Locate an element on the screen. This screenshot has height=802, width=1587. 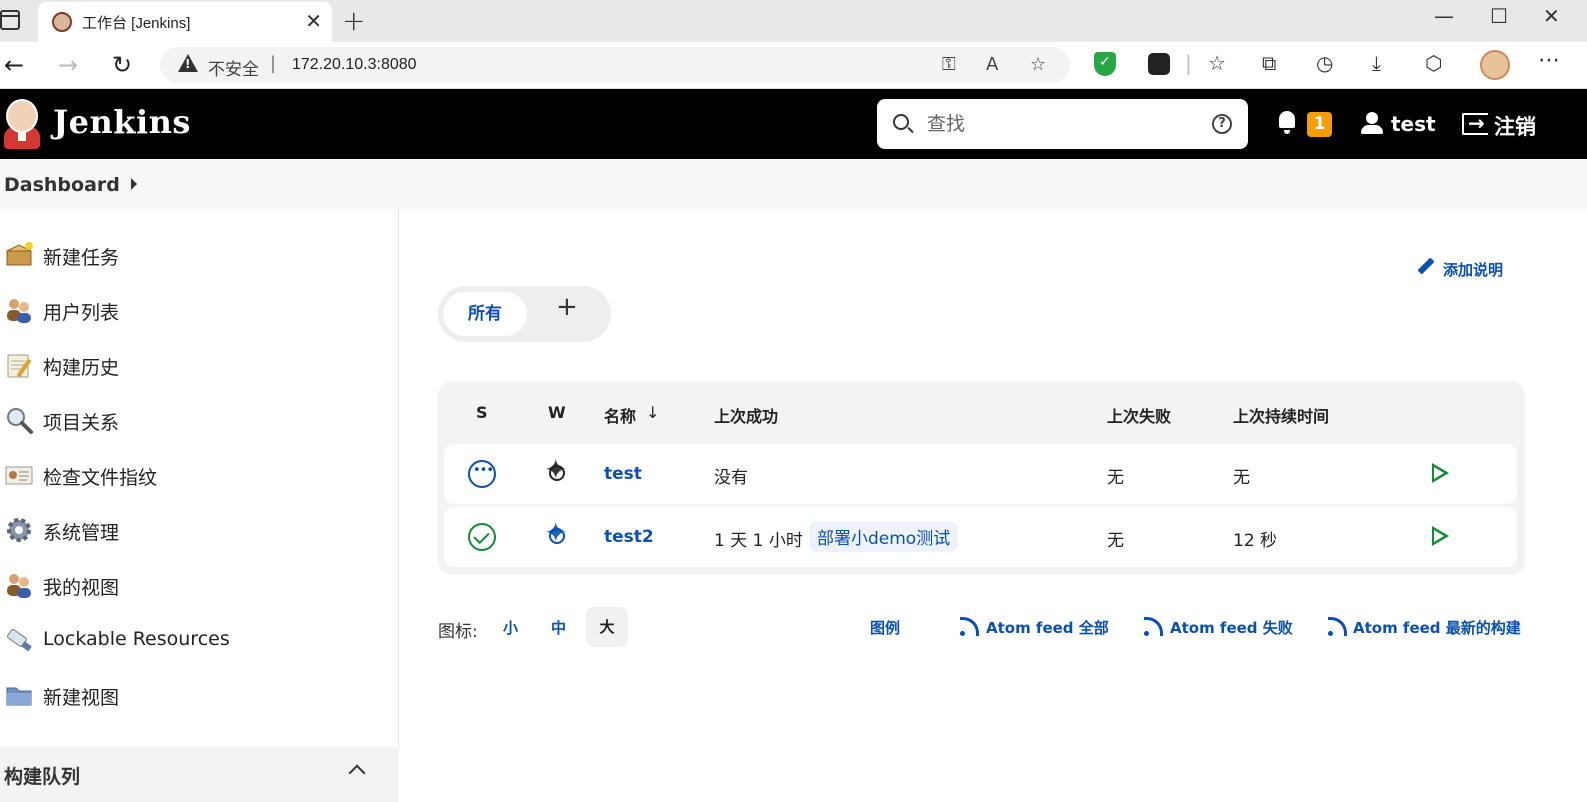
atom-feed-all-link: Atom feed 全部 is located at coordinates (1047, 627).